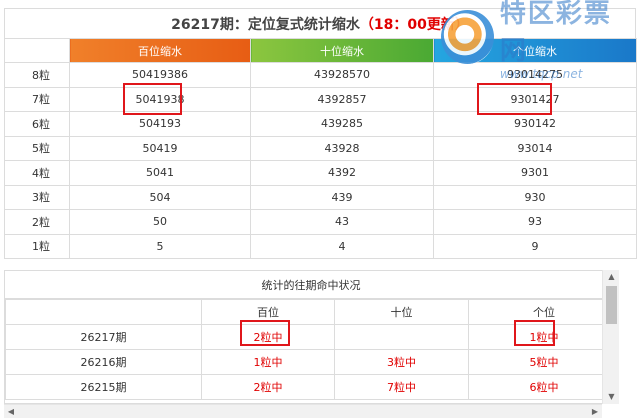 The height and width of the screenshot is (420, 641). I want to click on cell-ge: 930, so click(535, 197).